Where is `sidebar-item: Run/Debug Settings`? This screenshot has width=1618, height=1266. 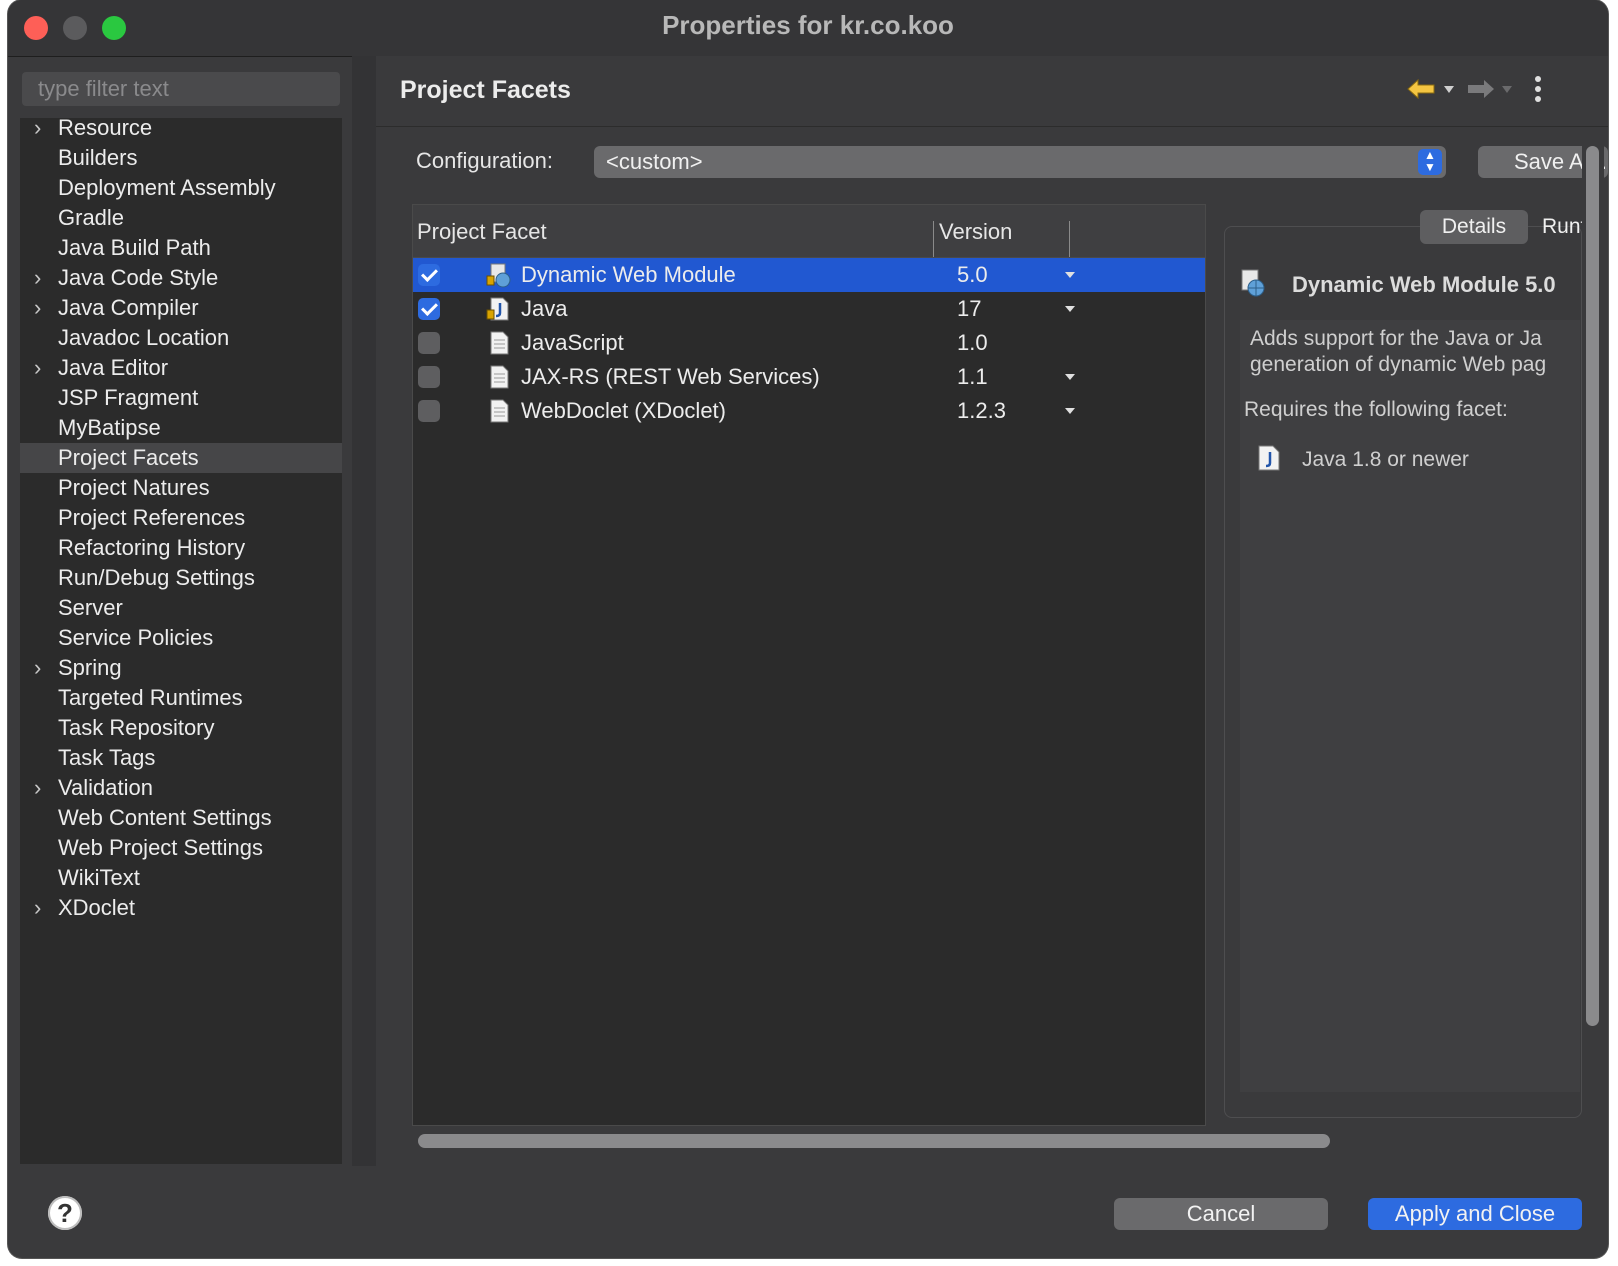 sidebar-item: Run/Debug Settings is located at coordinates (181, 578).